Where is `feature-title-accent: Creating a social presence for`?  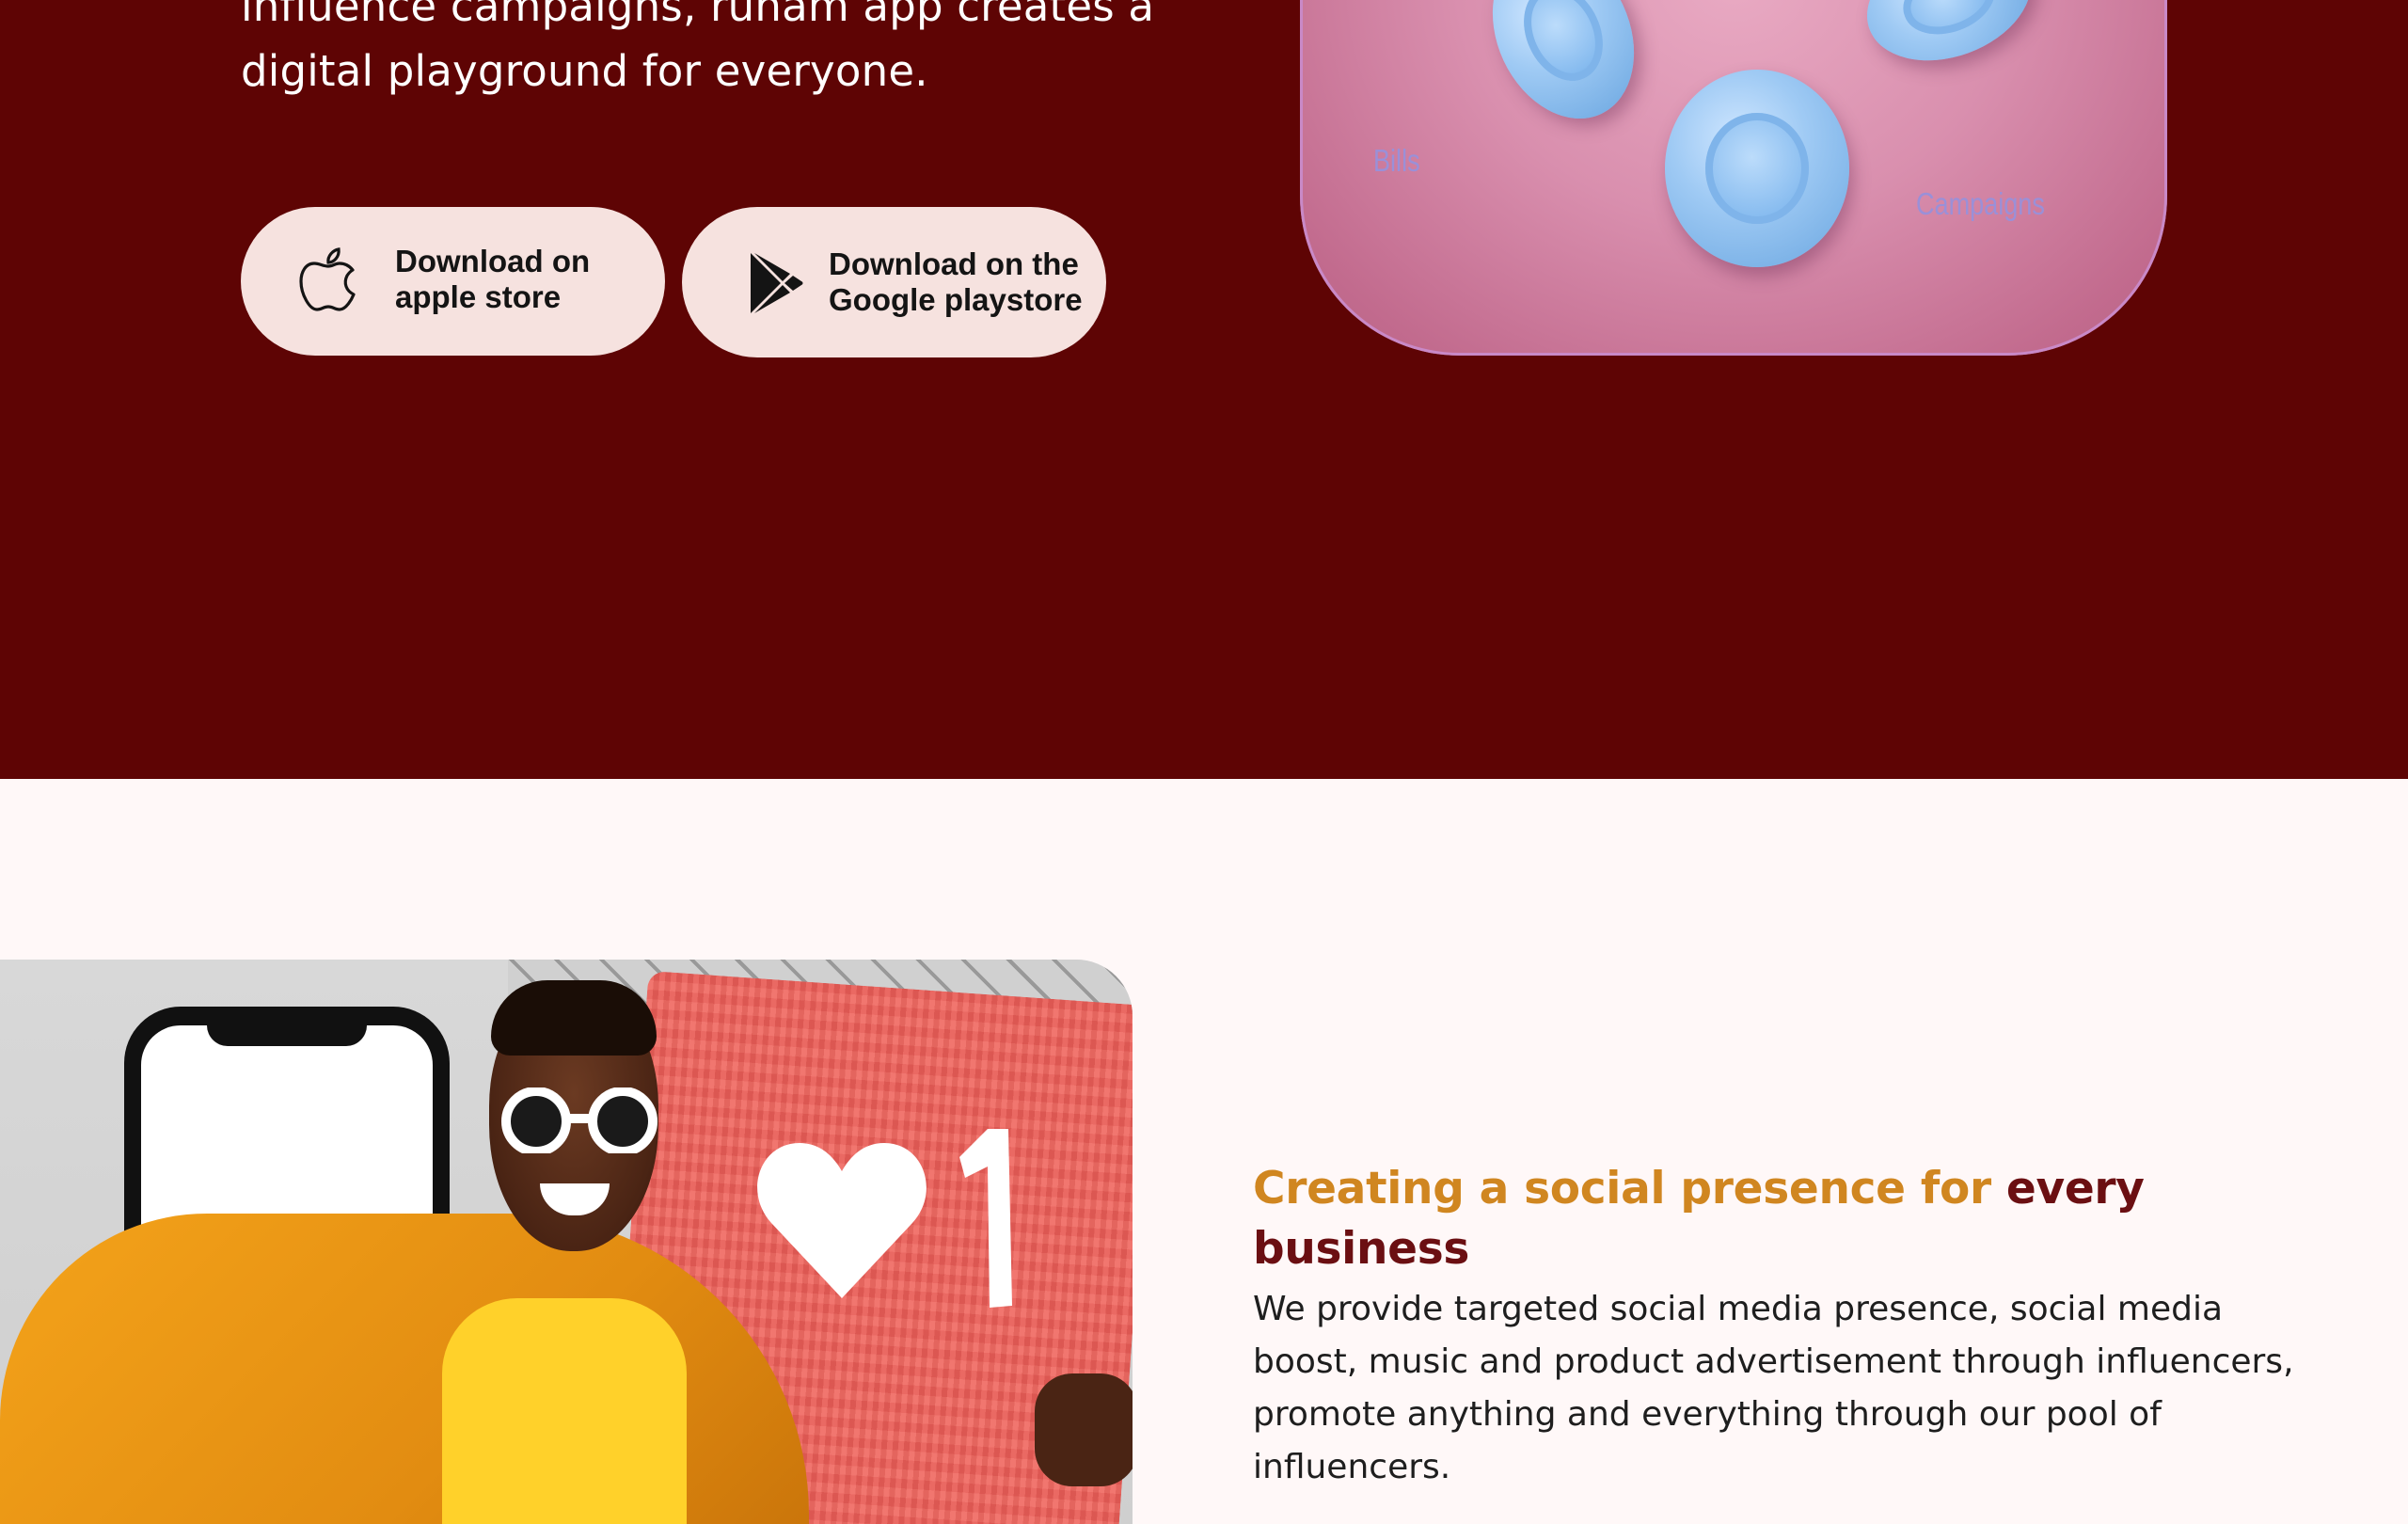 feature-title-accent: Creating a social presence for is located at coordinates (1622, 1188).